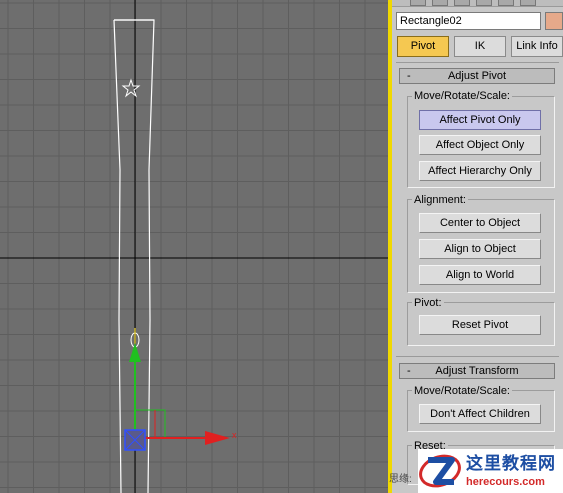  I want to click on vertex-star-marker, so click(131, 88).